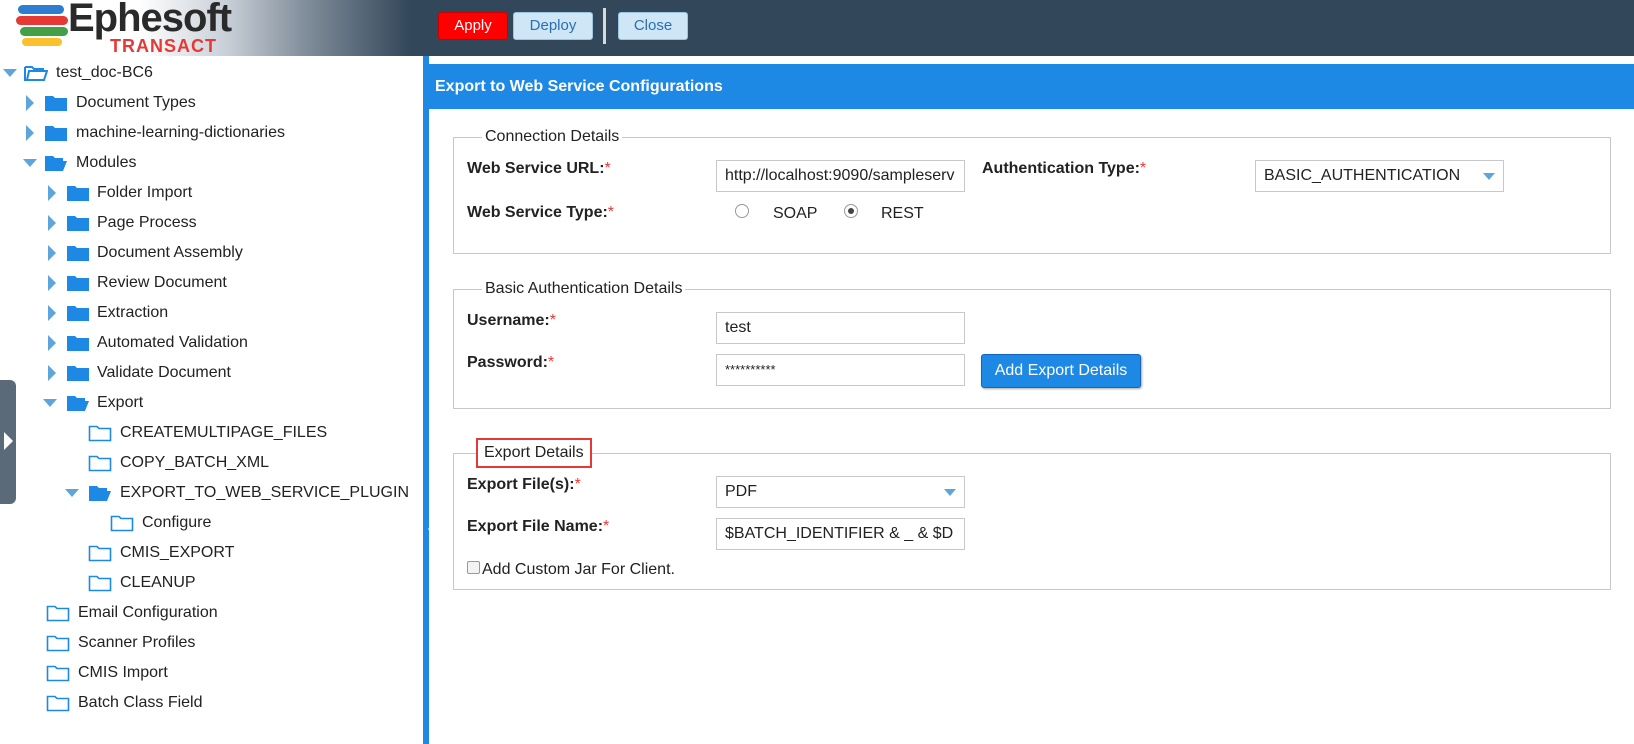 The width and height of the screenshot is (1634, 744). What do you see at coordinates (1061, 168) in the screenshot?
I see `label-text: Authentication Type:` at bounding box center [1061, 168].